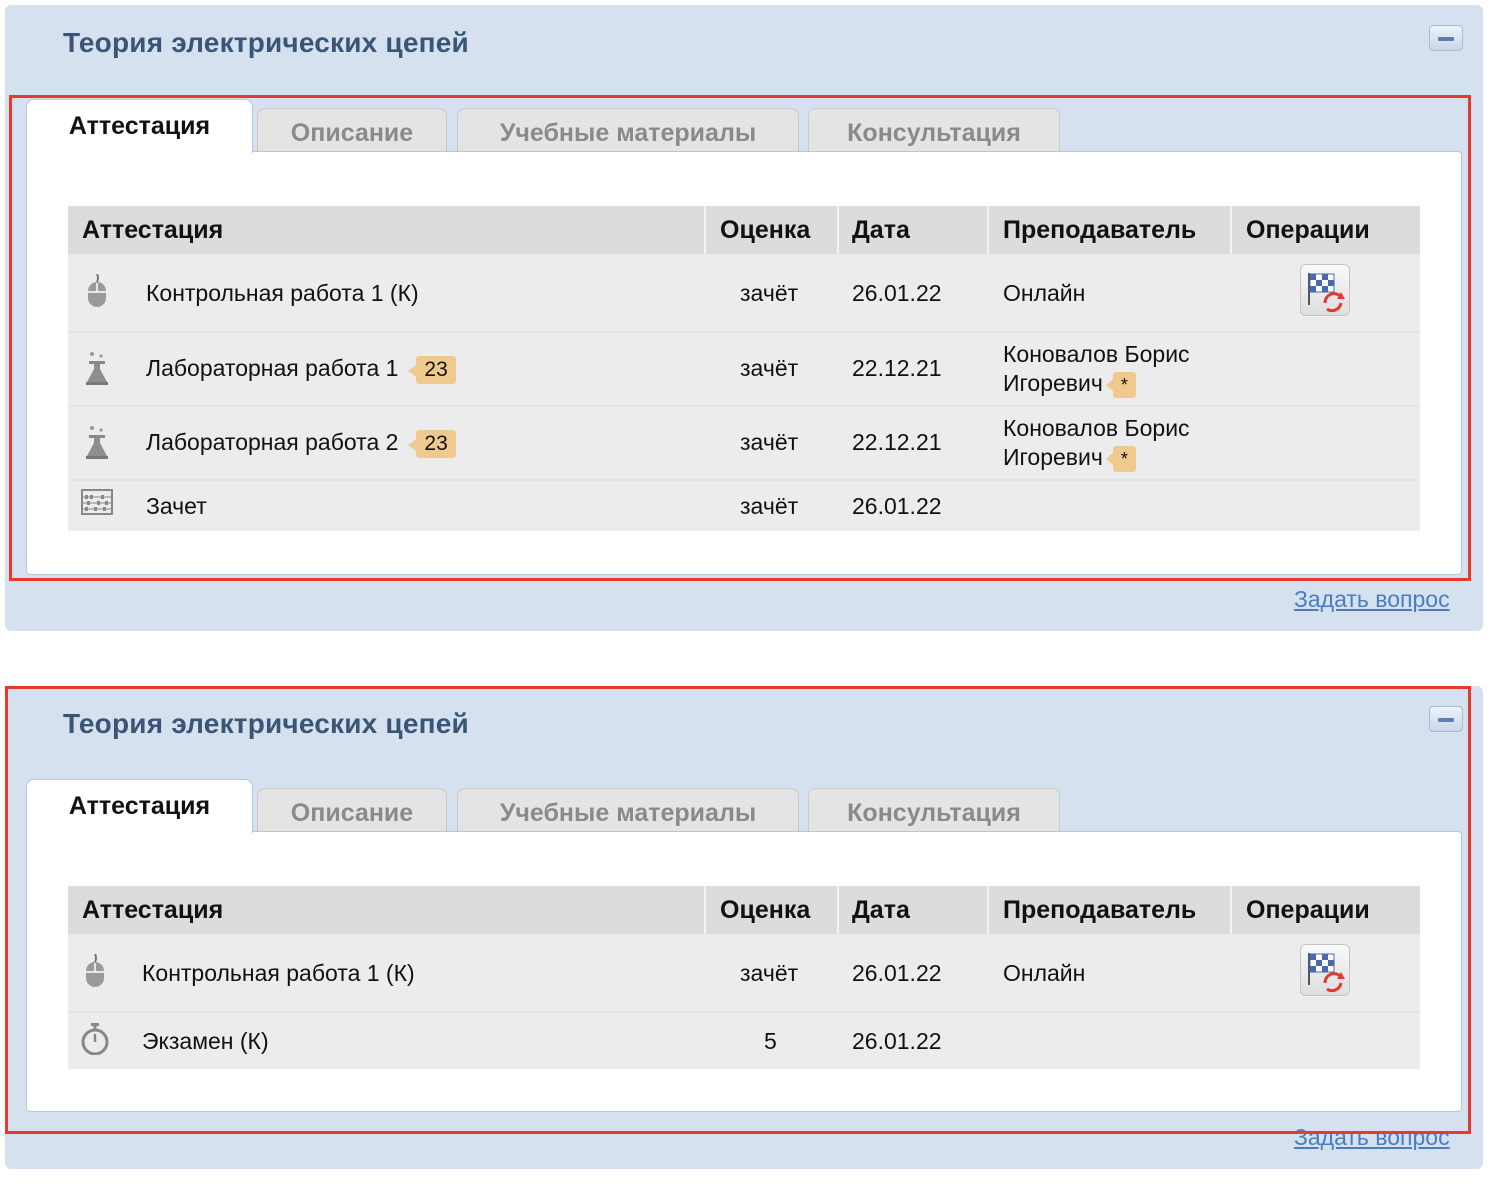 The height and width of the screenshot is (1186, 1504). What do you see at coordinates (266, 42) in the screenshot?
I see `panel-title: Теория электрических цепей` at bounding box center [266, 42].